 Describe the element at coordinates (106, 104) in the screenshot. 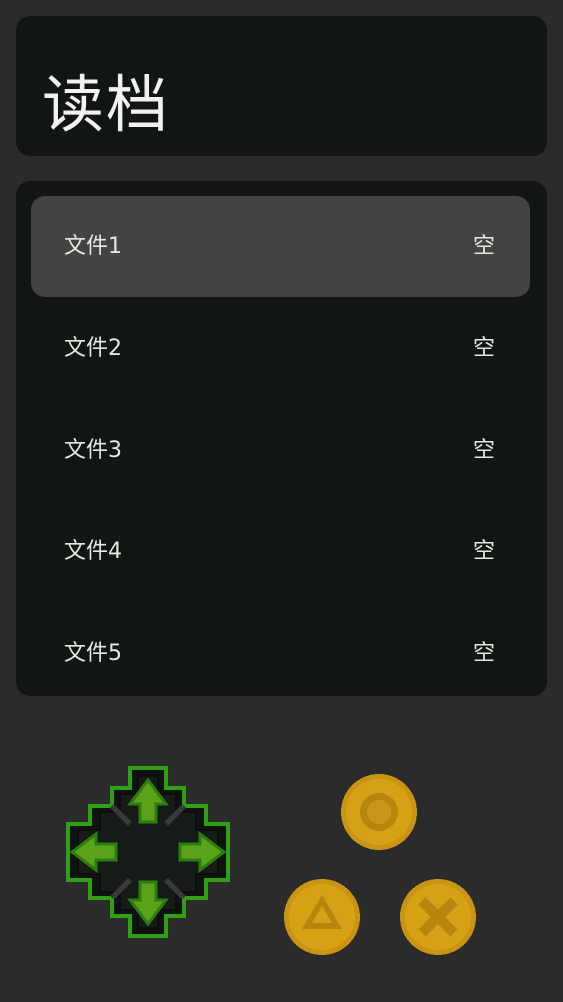

I see `page-title: 读档` at that location.